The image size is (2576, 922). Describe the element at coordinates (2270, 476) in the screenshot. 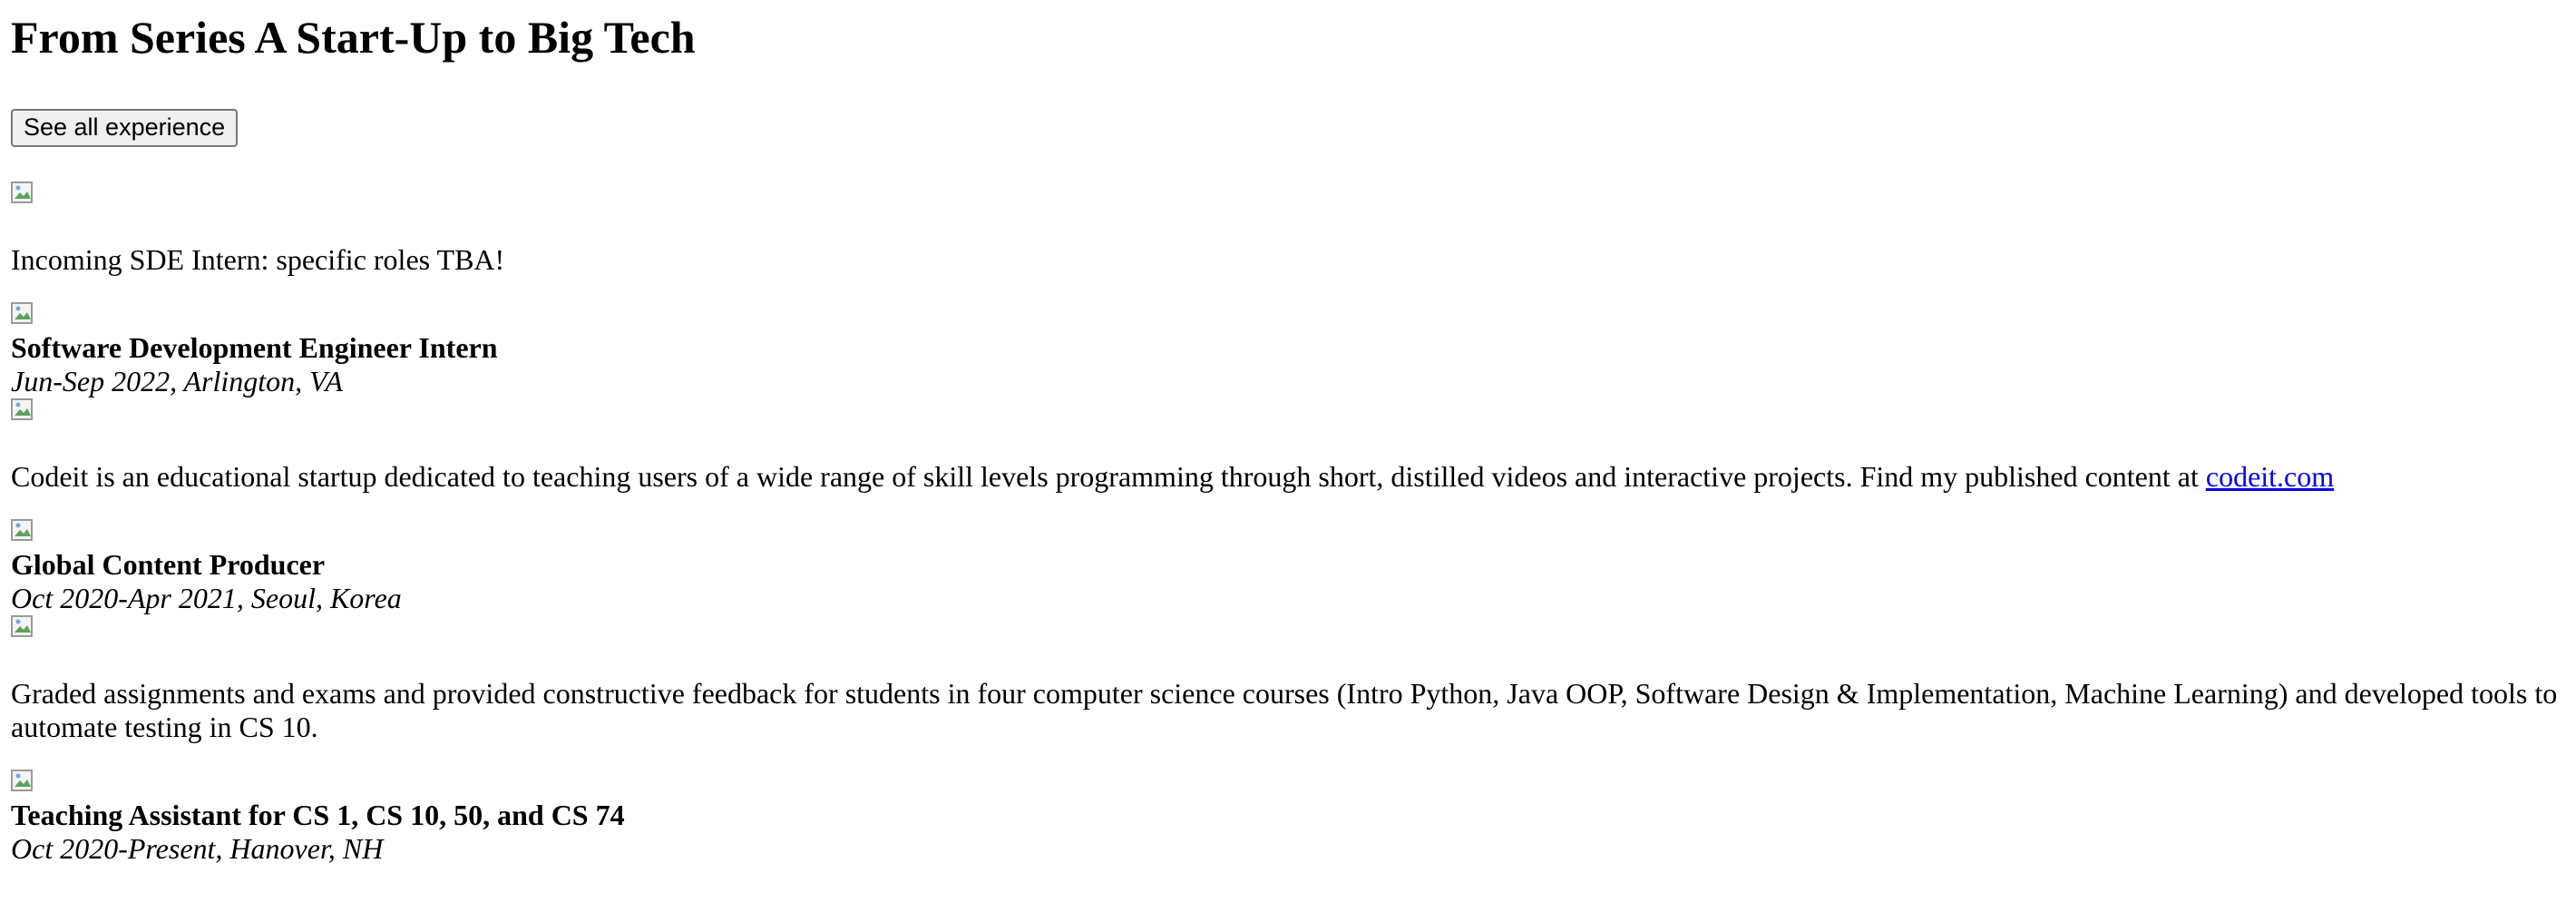

I see `codeit-link: codeit.com` at that location.